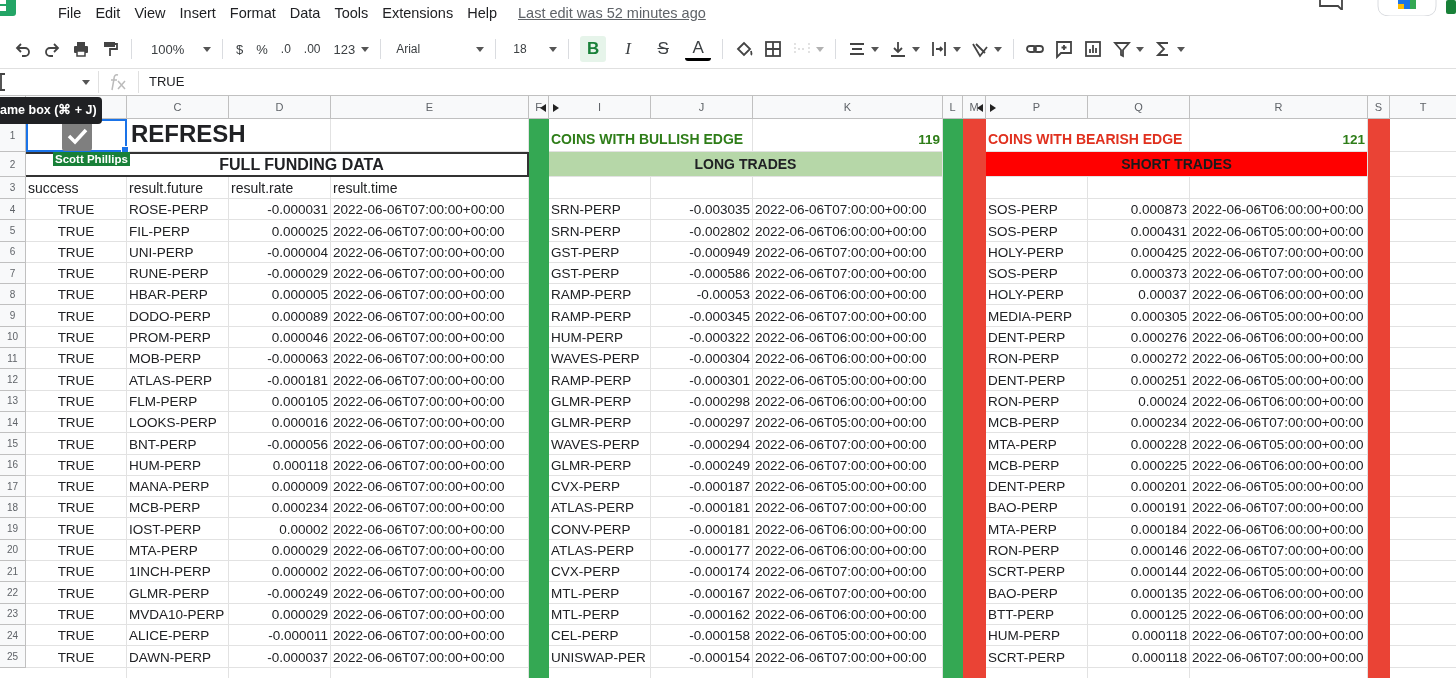 The image size is (1456, 678). Describe the element at coordinates (305, 13) in the screenshot. I see `menu-item: Data` at that location.